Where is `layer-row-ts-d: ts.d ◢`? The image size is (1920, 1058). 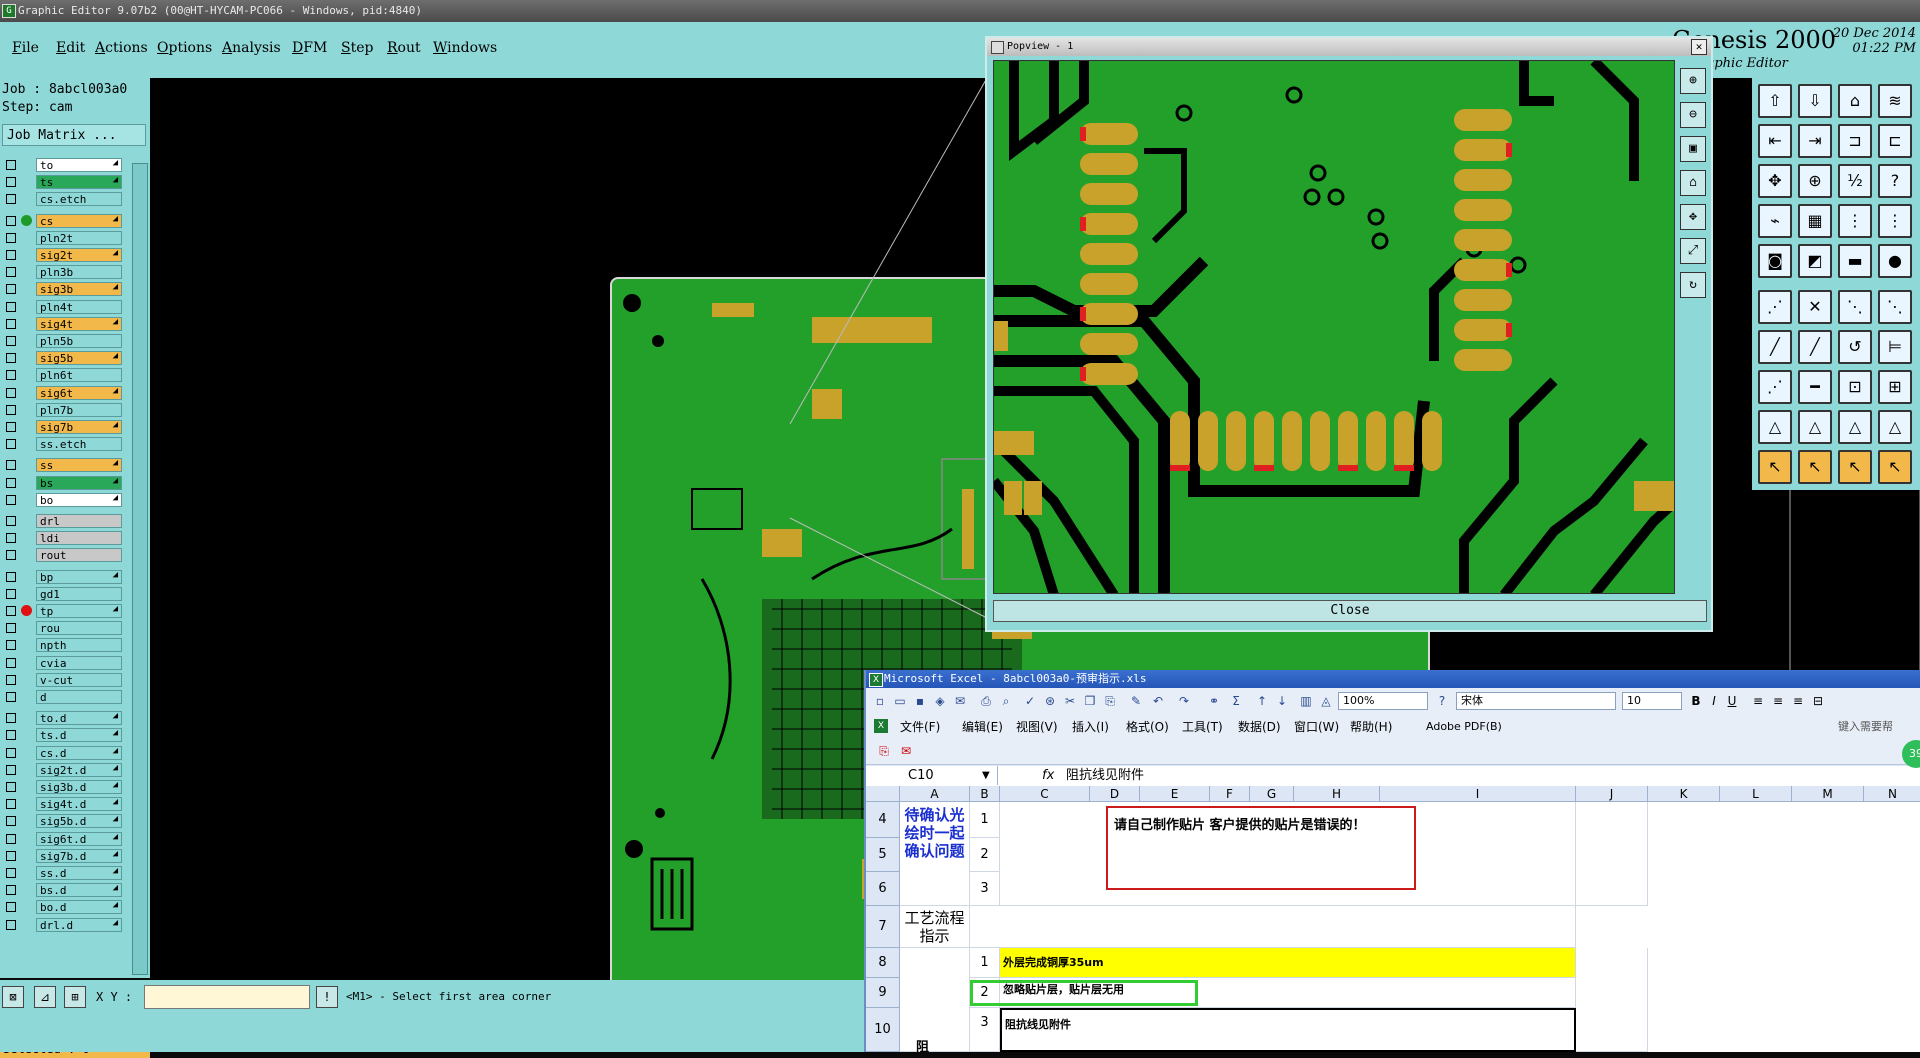
layer-row-ts-d: ts.d ◢ is located at coordinates (63, 735).